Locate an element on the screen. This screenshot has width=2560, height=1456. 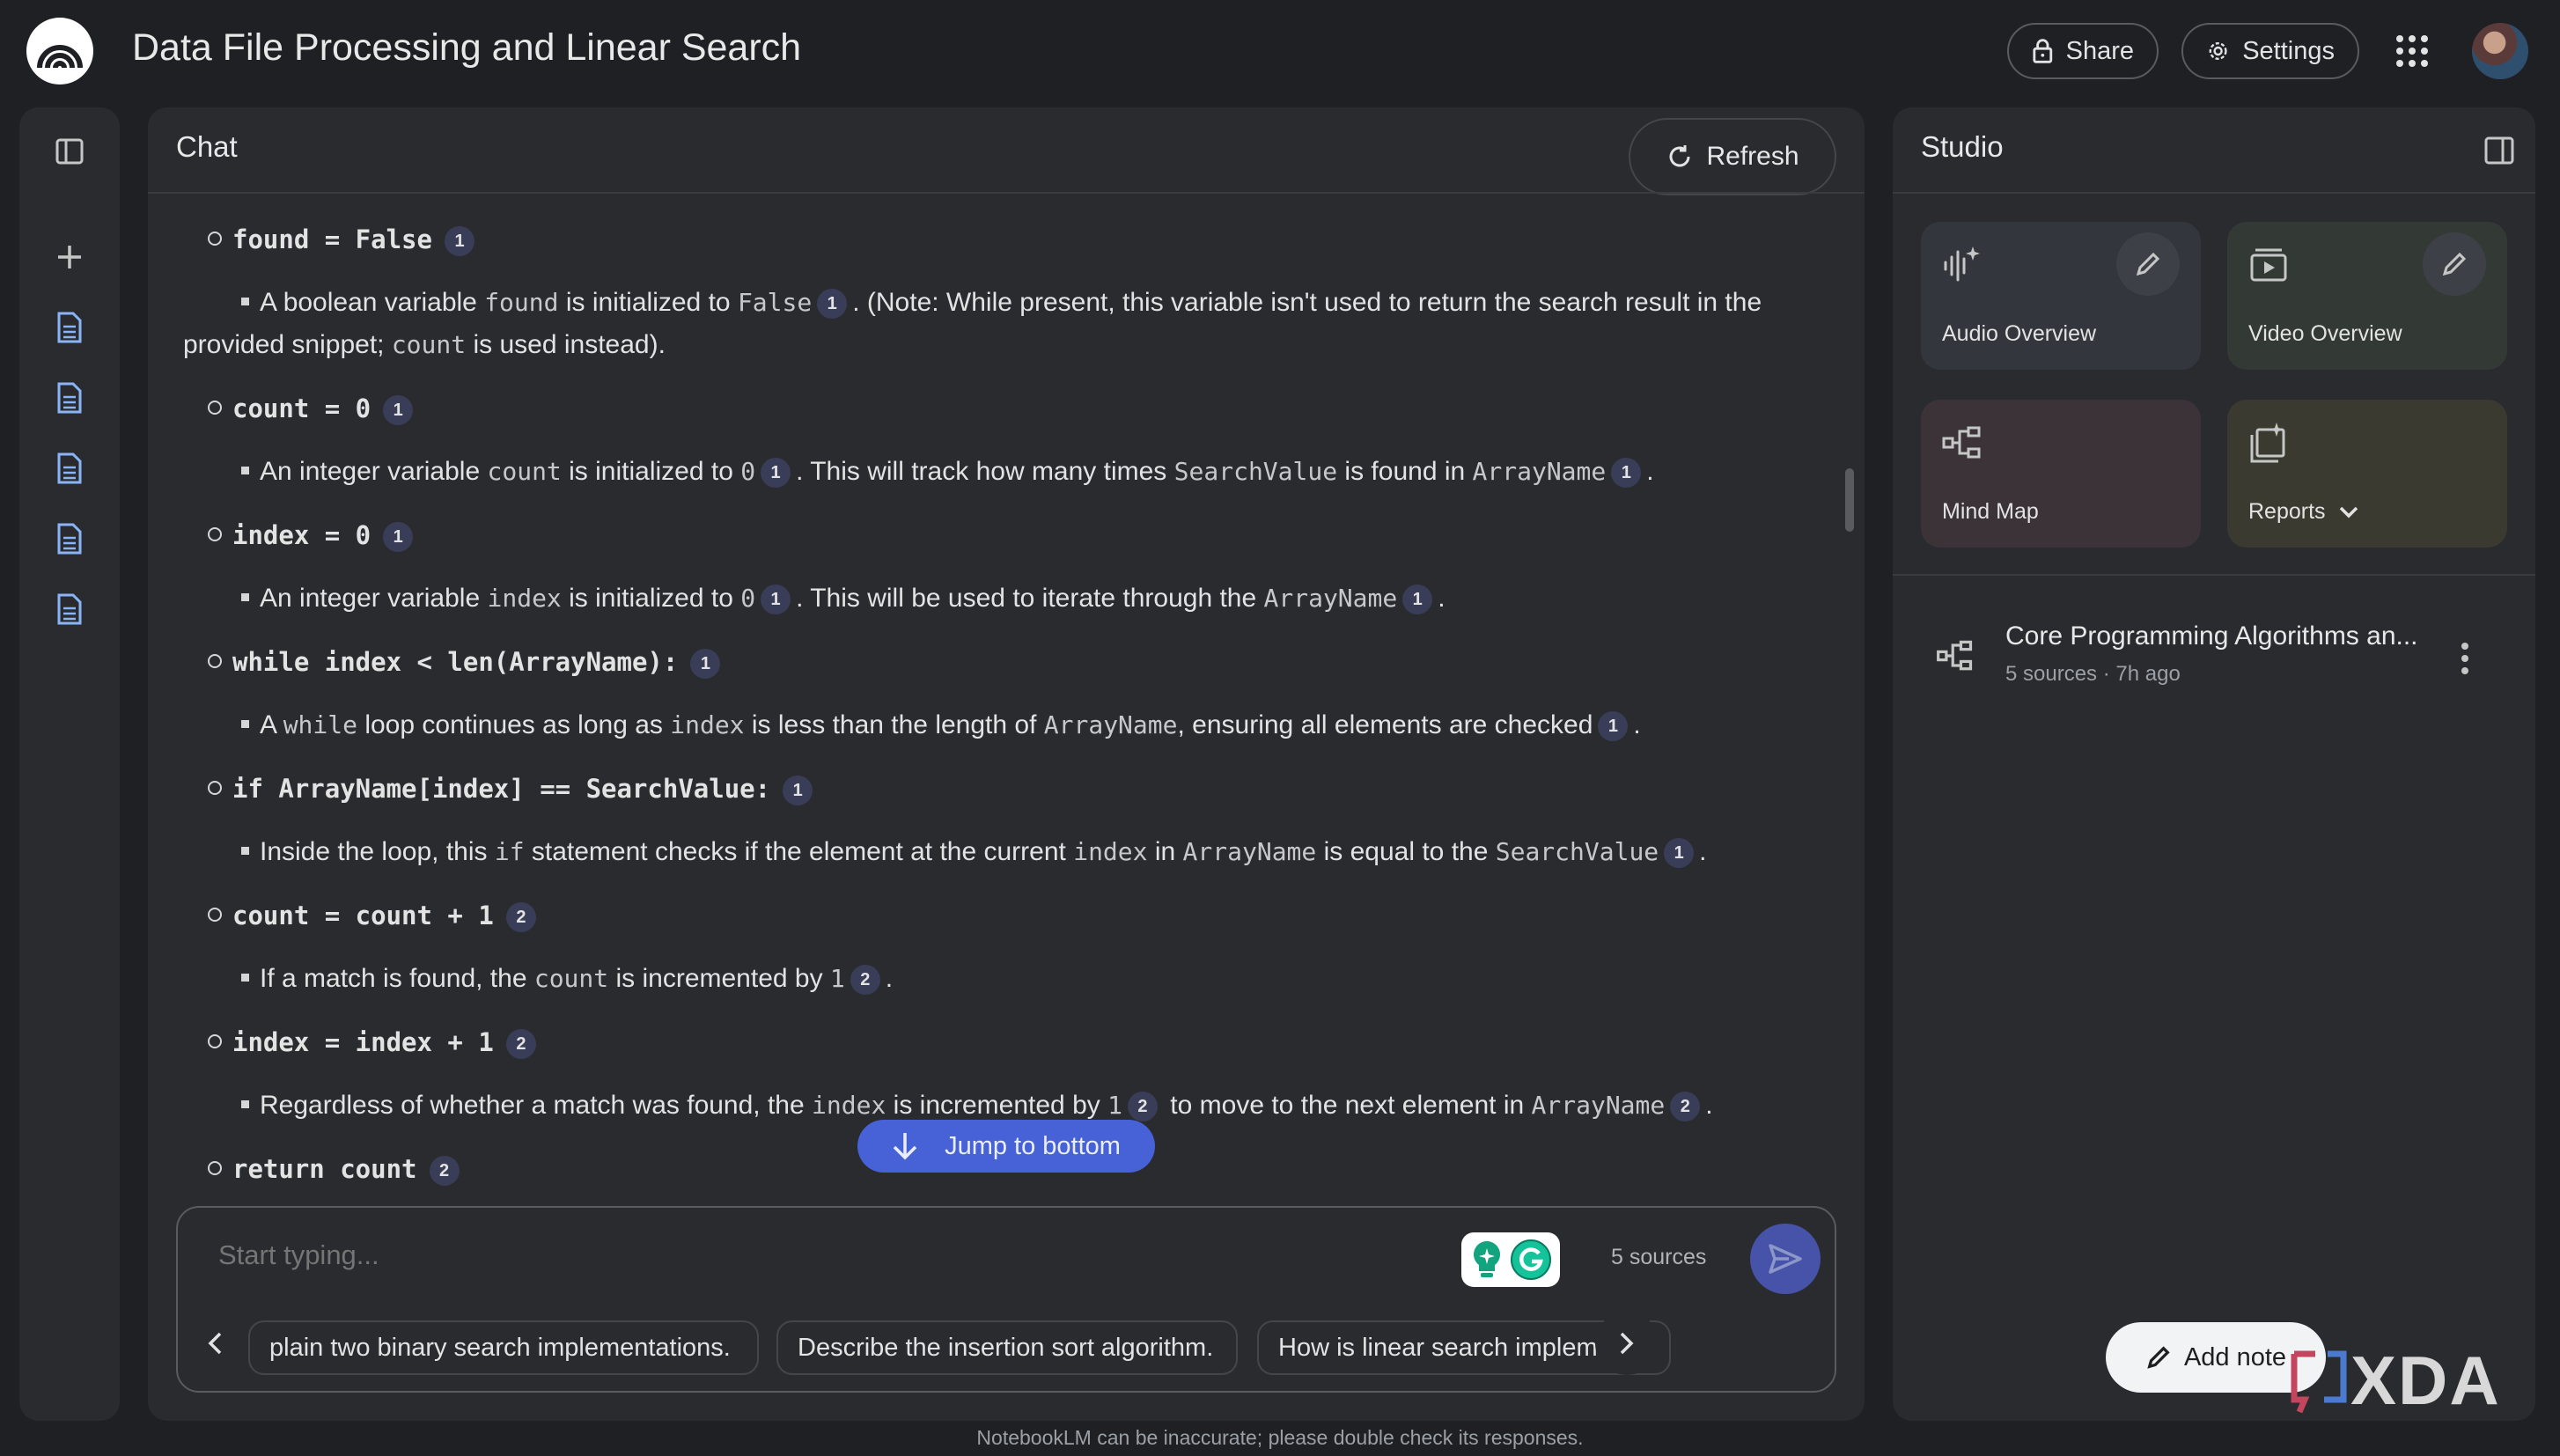
chevron-down-icon is located at coordinates (2348, 512).